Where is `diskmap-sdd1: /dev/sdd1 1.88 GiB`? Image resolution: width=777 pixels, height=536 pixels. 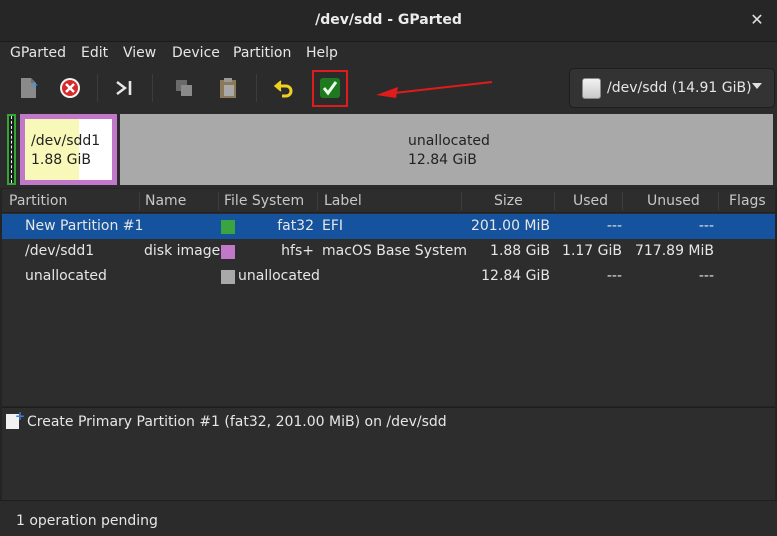 diskmap-sdd1: /dev/sdd1 1.88 GiB is located at coordinates (68, 149).